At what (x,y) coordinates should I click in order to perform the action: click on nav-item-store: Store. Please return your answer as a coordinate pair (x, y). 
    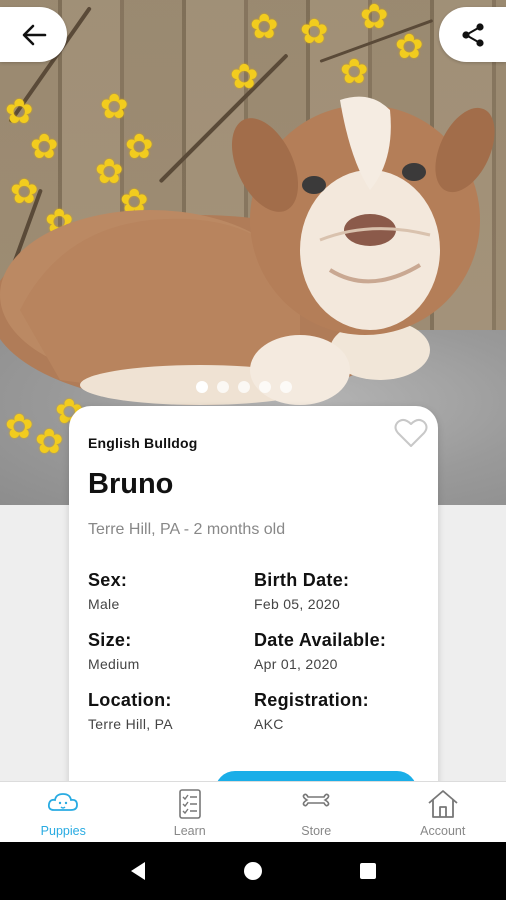
    Looking at the image, I should click on (316, 812).